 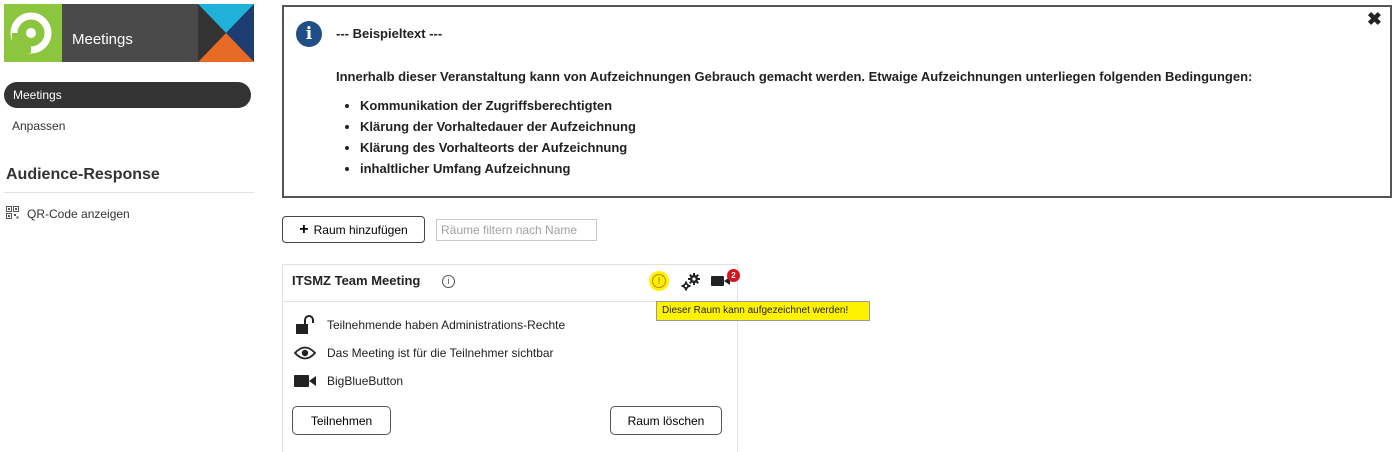 What do you see at coordinates (12, 214) in the screenshot?
I see `qr-code-icon` at bounding box center [12, 214].